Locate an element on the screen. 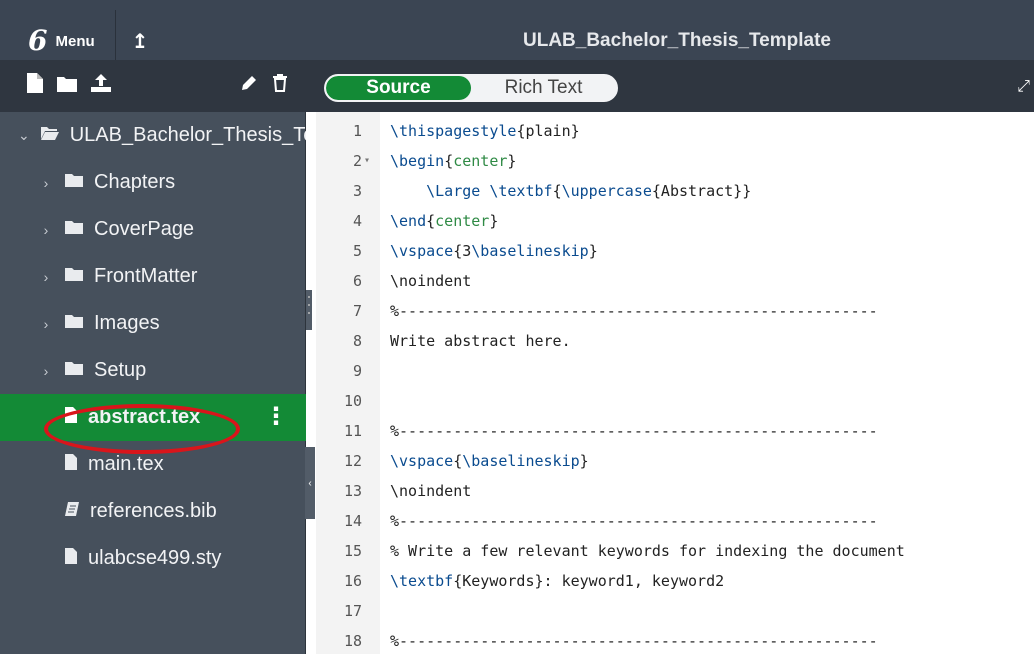 The width and height of the screenshot is (1034, 654). code-line: 17 is located at coordinates (675, 611).